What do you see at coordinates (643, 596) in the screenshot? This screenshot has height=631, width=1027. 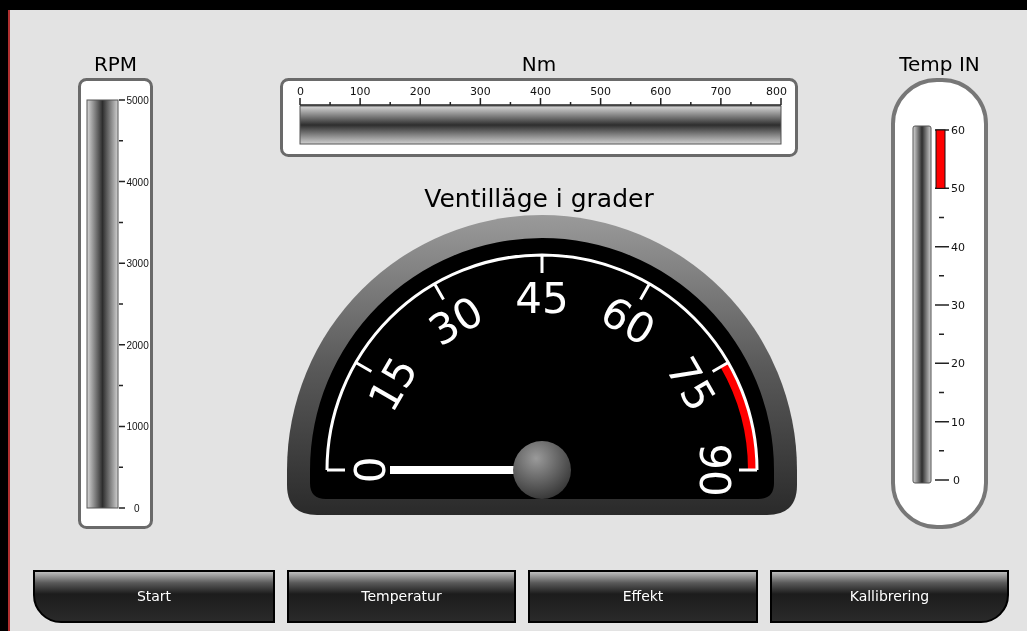 I see `nav-button: Effekt` at bounding box center [643, 596].